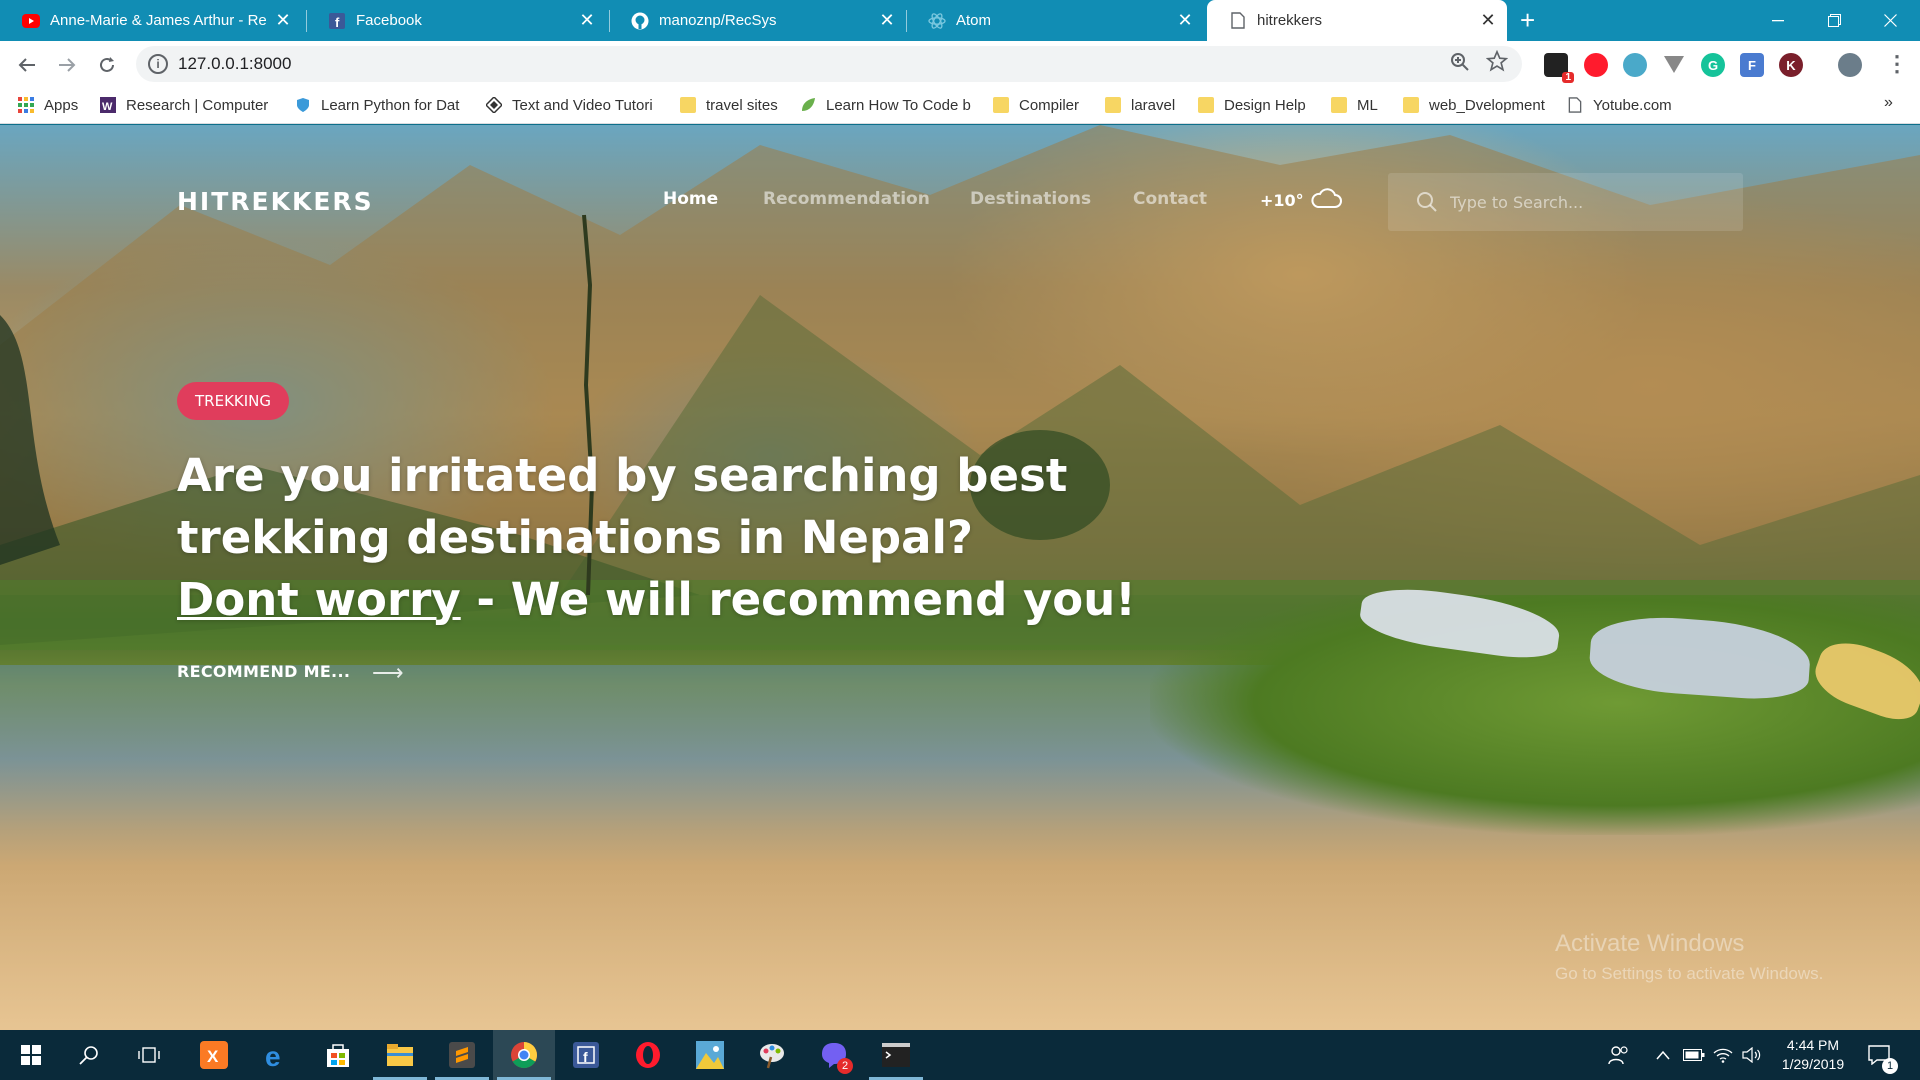 Image resolution: width=1920 pixels, height=1080 pixels. What do you see at coordinates (31, 1055) in the screenshot?
I see `start-button` at bounding box center [31, 1055].